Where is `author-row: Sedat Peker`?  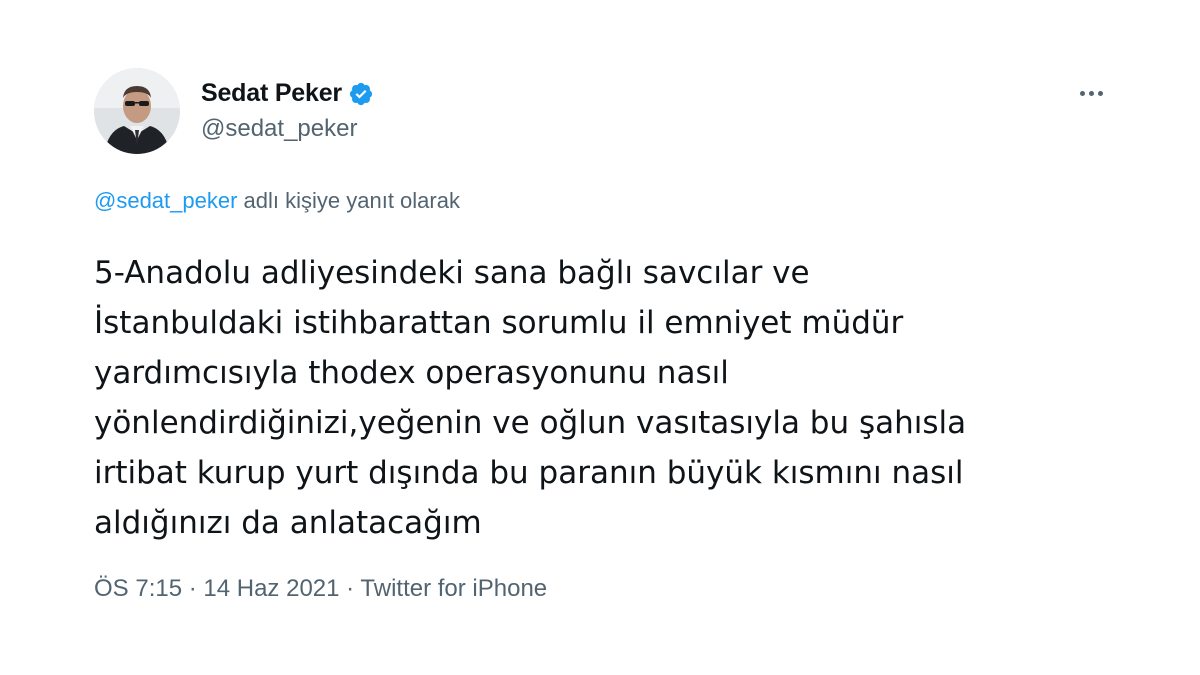
author-row: Sedat Peker is located at coordinates (287, 93).